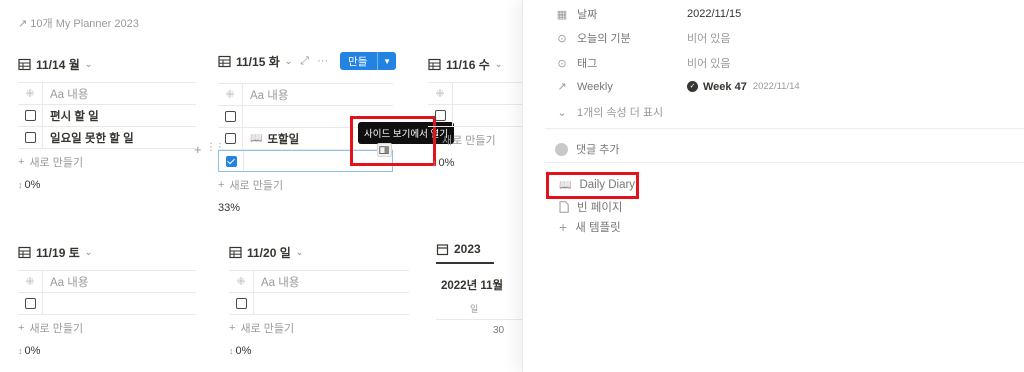 Image resolution: width=1024 pixels, height=372 pixels. What do you see at coordinates (442, 249) in the screenshot?
I see `calendar-icon` at bounding box center [442, 249].